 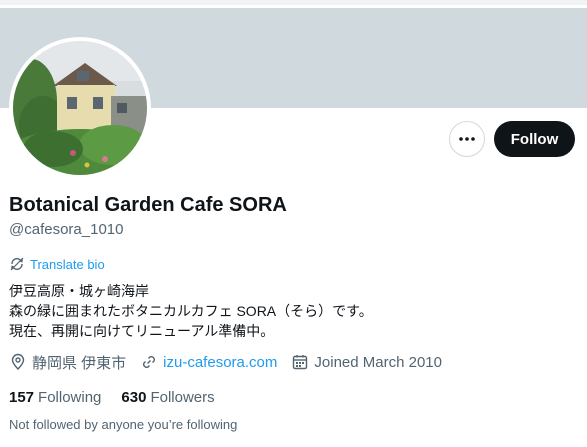 I want to click on top-divider, so click(x=293, y=2).